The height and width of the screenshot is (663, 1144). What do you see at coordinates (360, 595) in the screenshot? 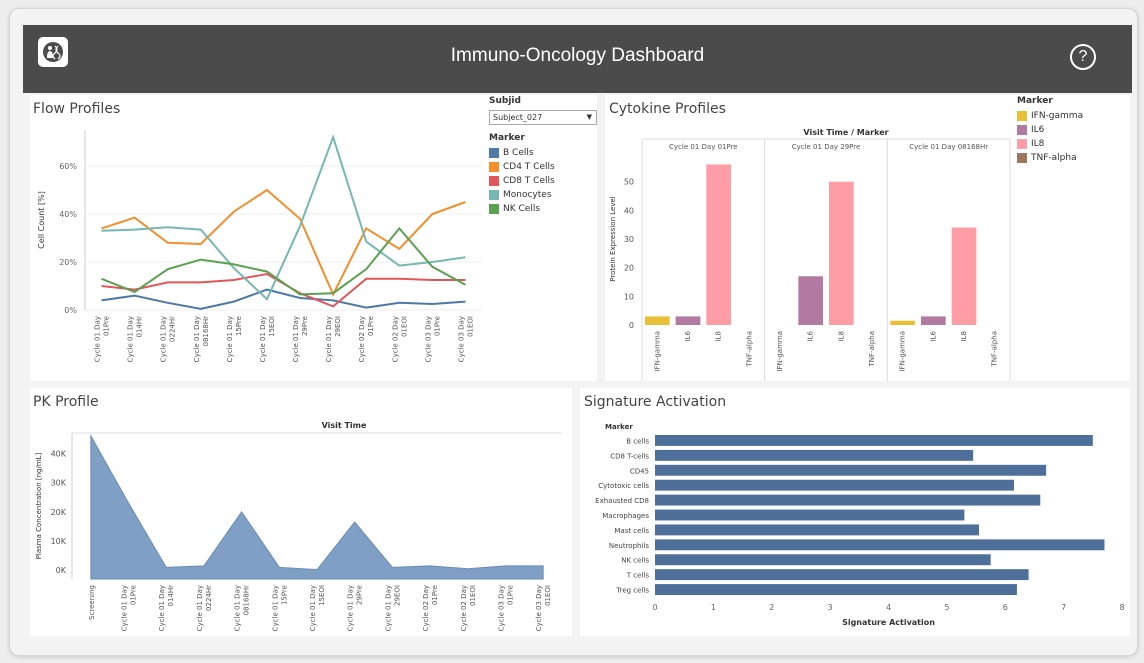
I see `x-tick-label: 29Pre` at bounding box center [360, 595].